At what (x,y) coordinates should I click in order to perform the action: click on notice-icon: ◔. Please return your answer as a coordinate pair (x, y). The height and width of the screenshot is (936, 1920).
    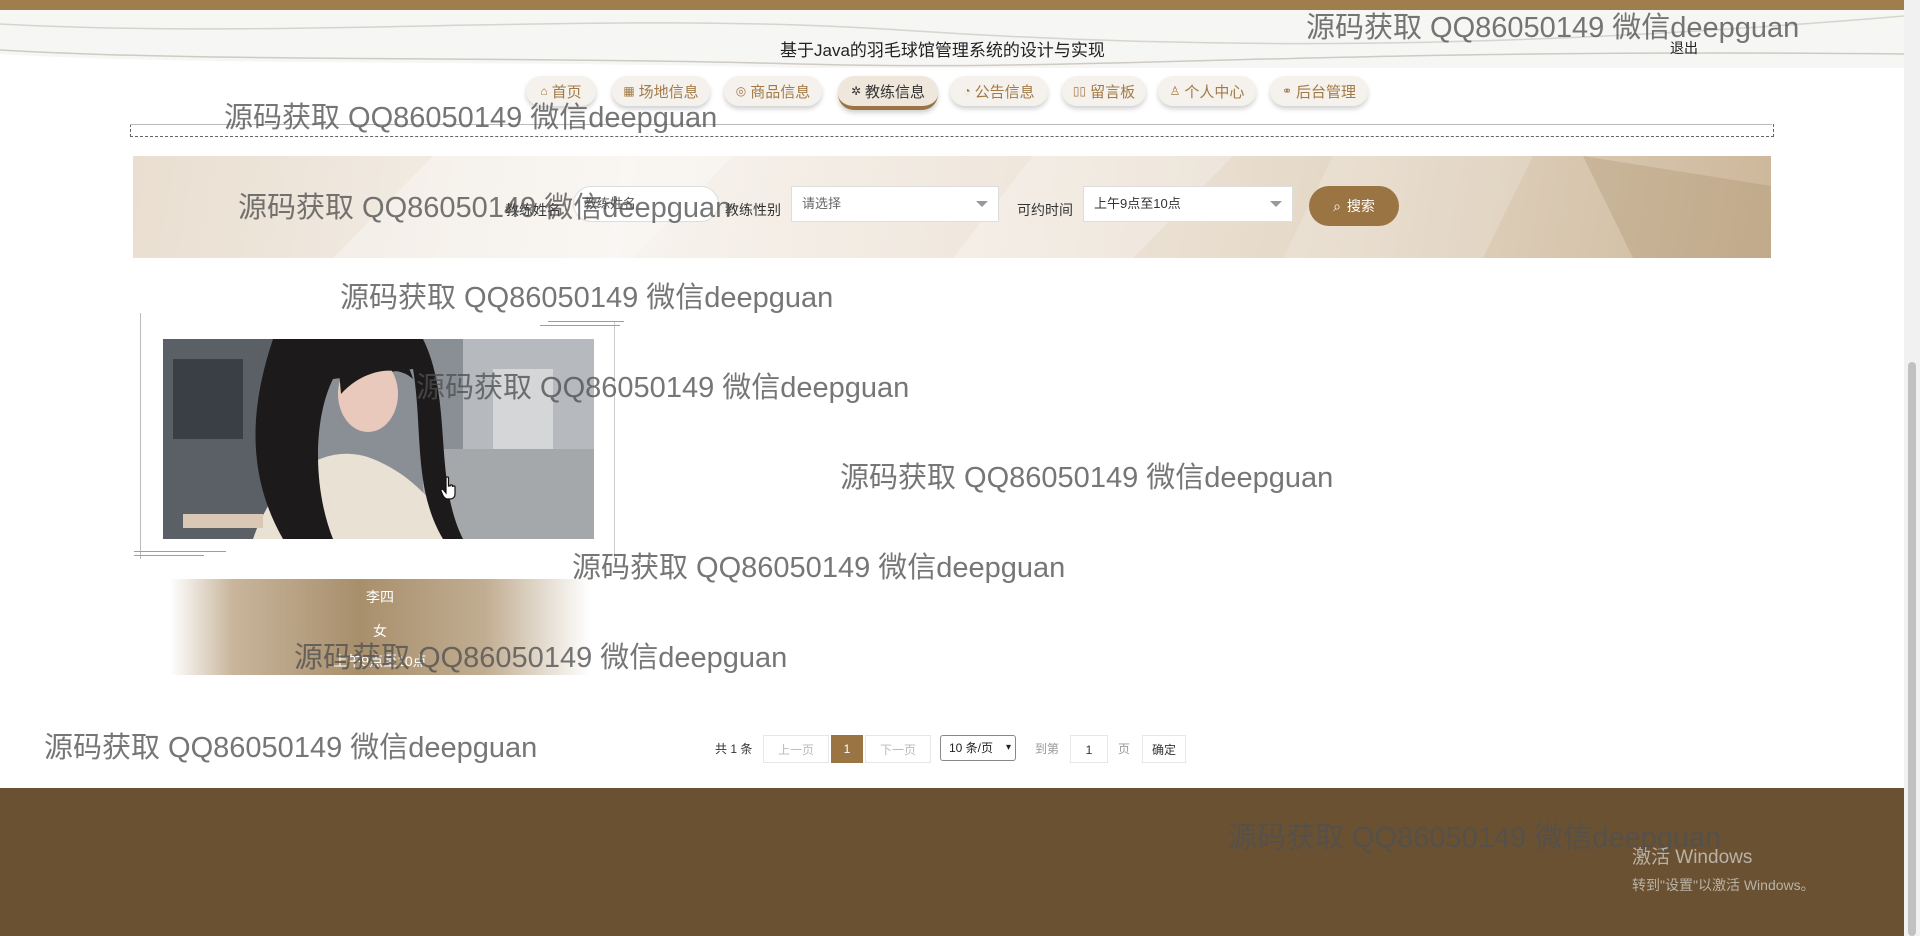
    Looking at the image, I should click on (967, 91).